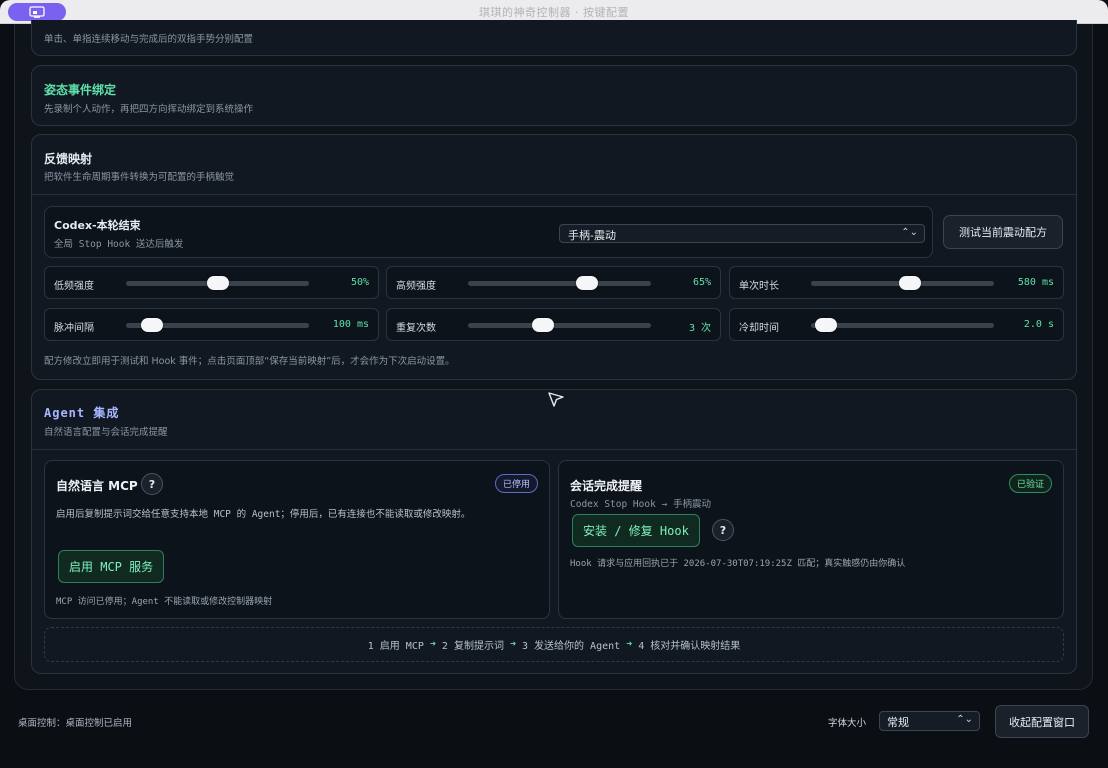 The height and width of the screenshot is (768, 1108). I want to click on cursor-icon, so click(556, 399).